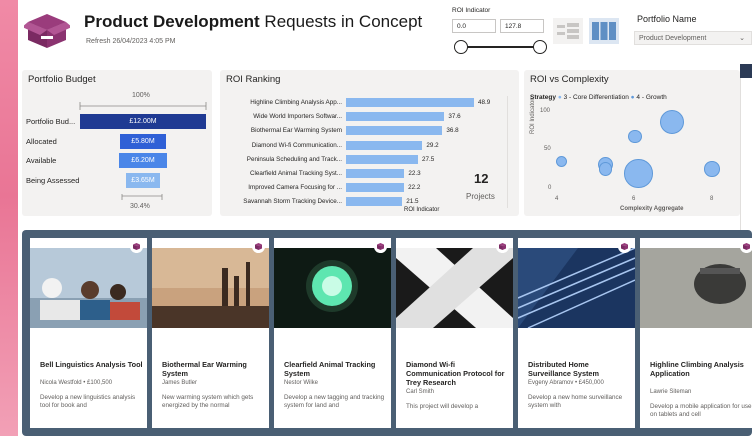 This screenshot has height=436, width=752. Describe the element at coordinates (471, 10) in the screenshot. I see `roi-filter-label: ROI Indicator` at that location.